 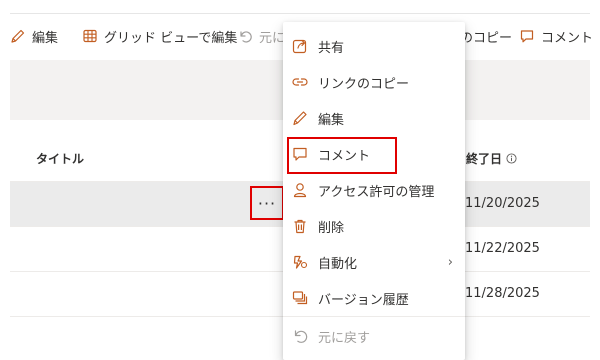 What do you see at coordinates (171, 38) in the screenshot?
I see `grid-view-edit-label: グリッド ビューで編集` at bounding box center [171, 38].